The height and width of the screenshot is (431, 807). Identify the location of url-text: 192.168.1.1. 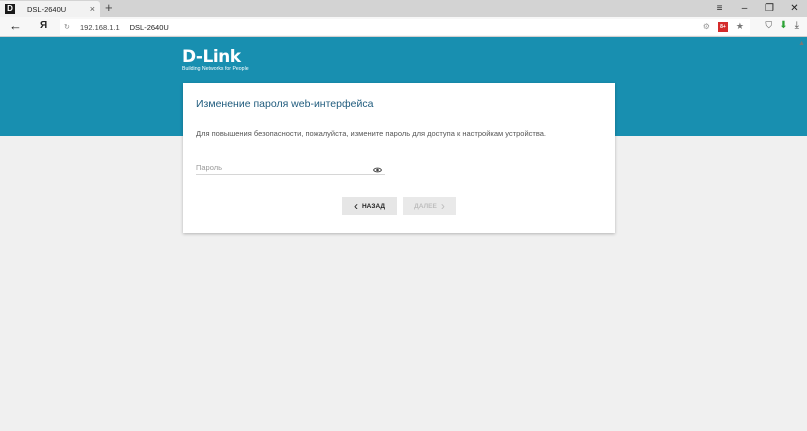
(100, 27).